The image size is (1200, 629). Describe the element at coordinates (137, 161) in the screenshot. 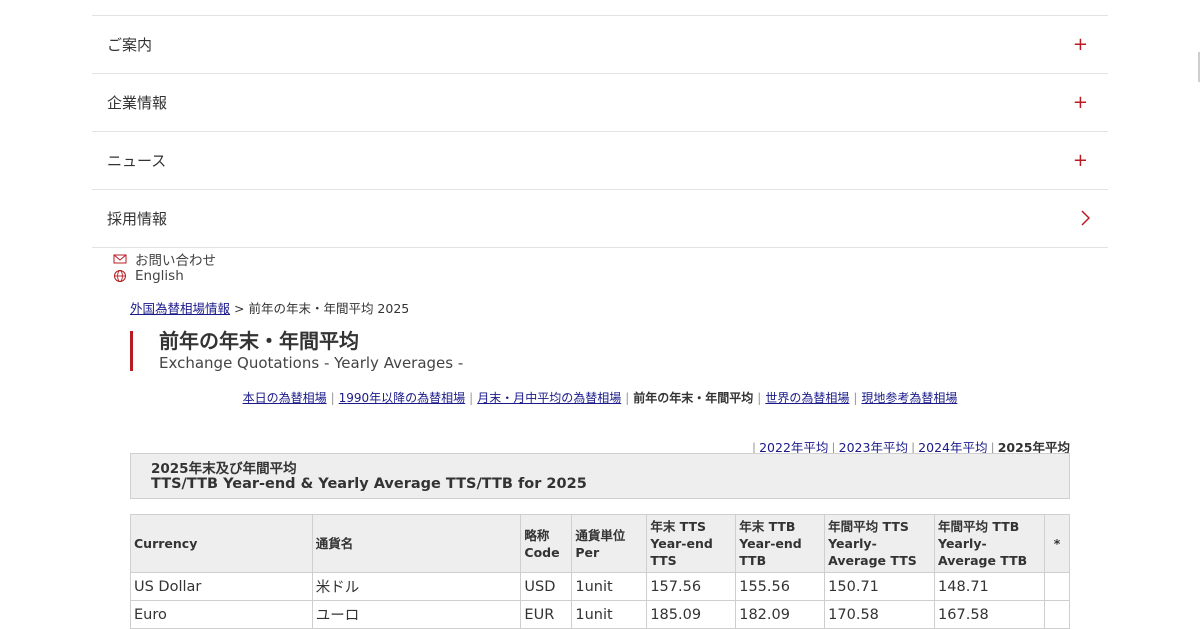

I see `menu-item-label: ニュース` at that location.